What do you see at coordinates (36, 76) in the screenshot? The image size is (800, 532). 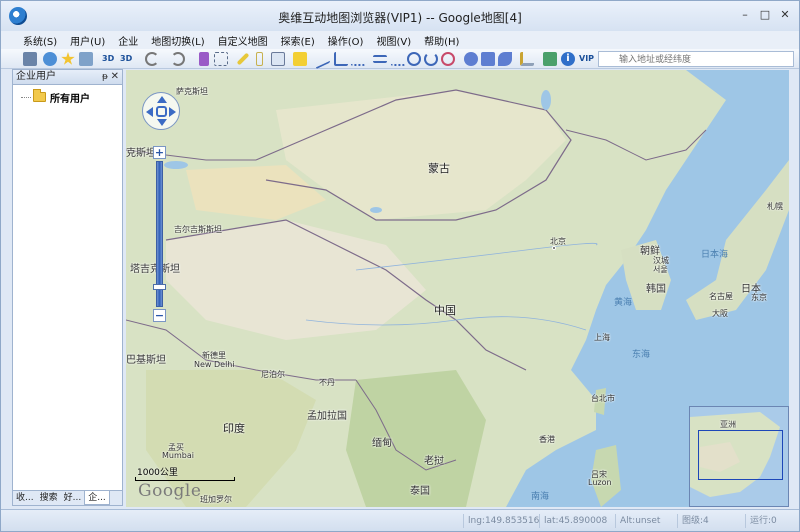 I see `panel-title: 企业用户` at bounding box center [36, 76].